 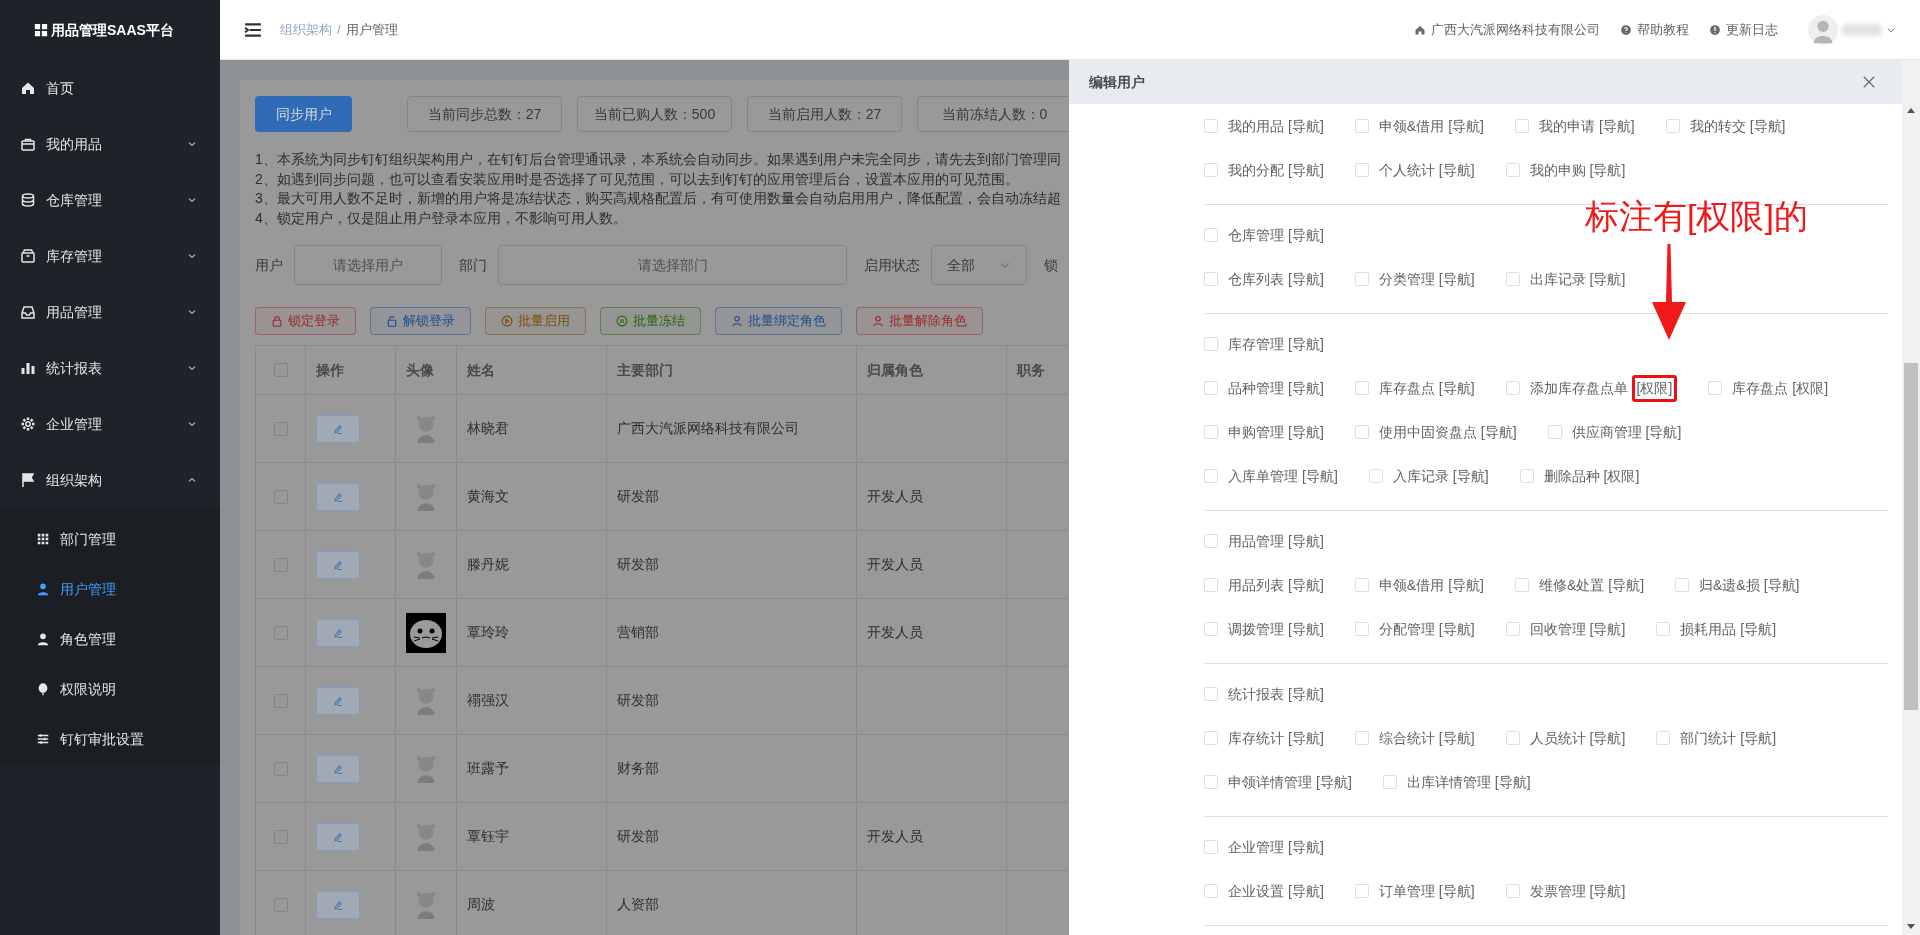 What do you see at coordinates (638, 904) in the screenshot?
I see `table-cell-text: 人资部` at bounding box center [638, 904].